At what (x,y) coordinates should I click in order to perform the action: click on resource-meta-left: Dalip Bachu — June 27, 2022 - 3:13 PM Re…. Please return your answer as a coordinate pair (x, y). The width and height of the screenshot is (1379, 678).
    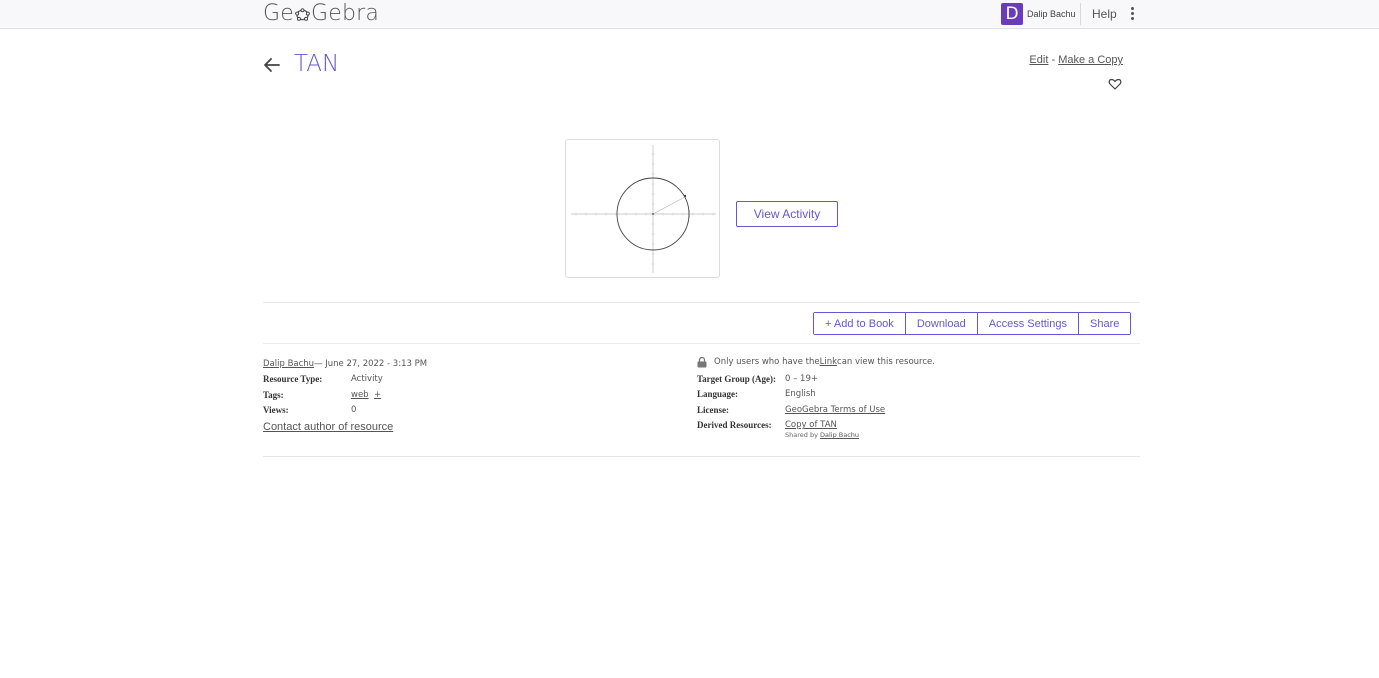
    Looking at the image, I should click on (345, 394).